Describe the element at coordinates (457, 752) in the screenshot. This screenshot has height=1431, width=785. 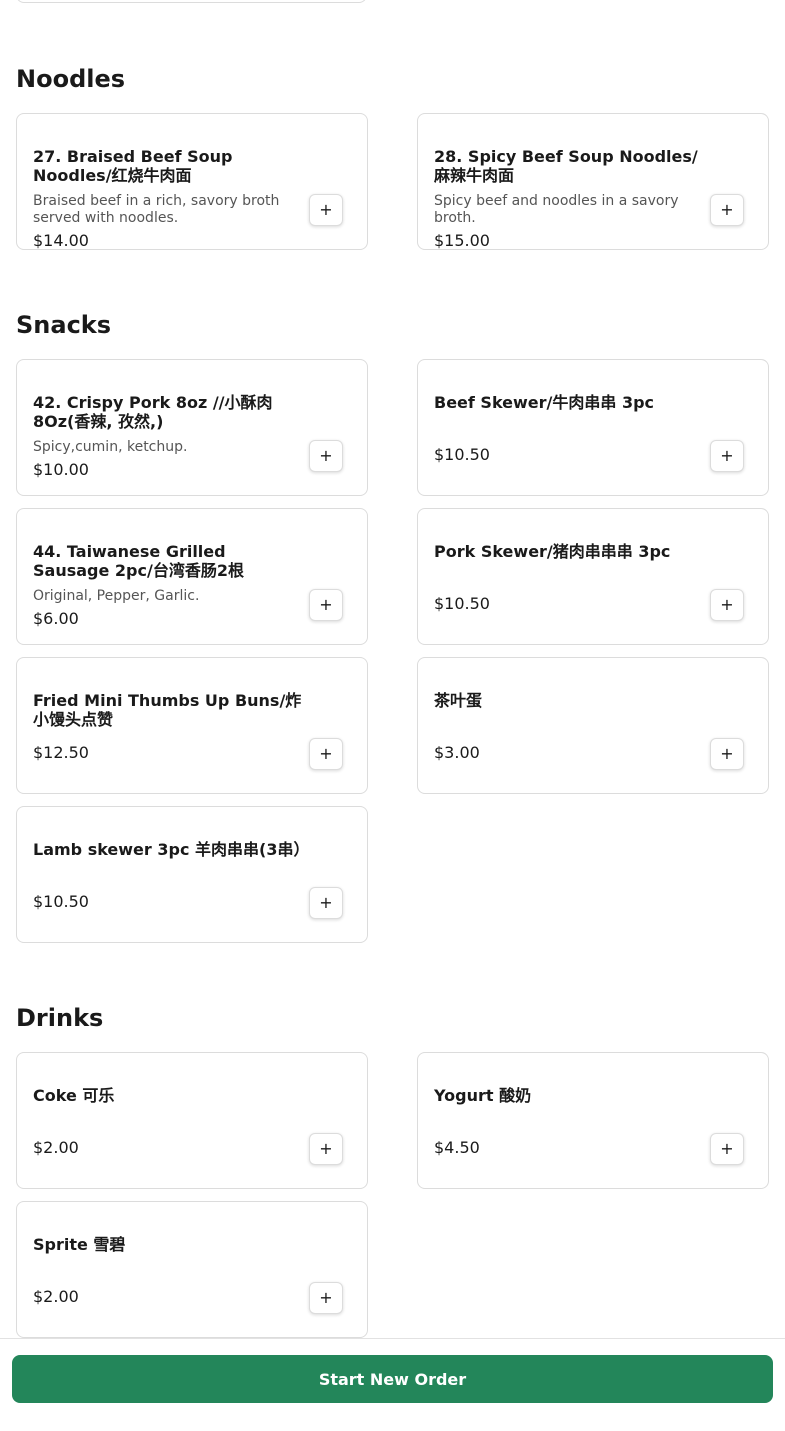
I see `item-price: $3.00` at that location.